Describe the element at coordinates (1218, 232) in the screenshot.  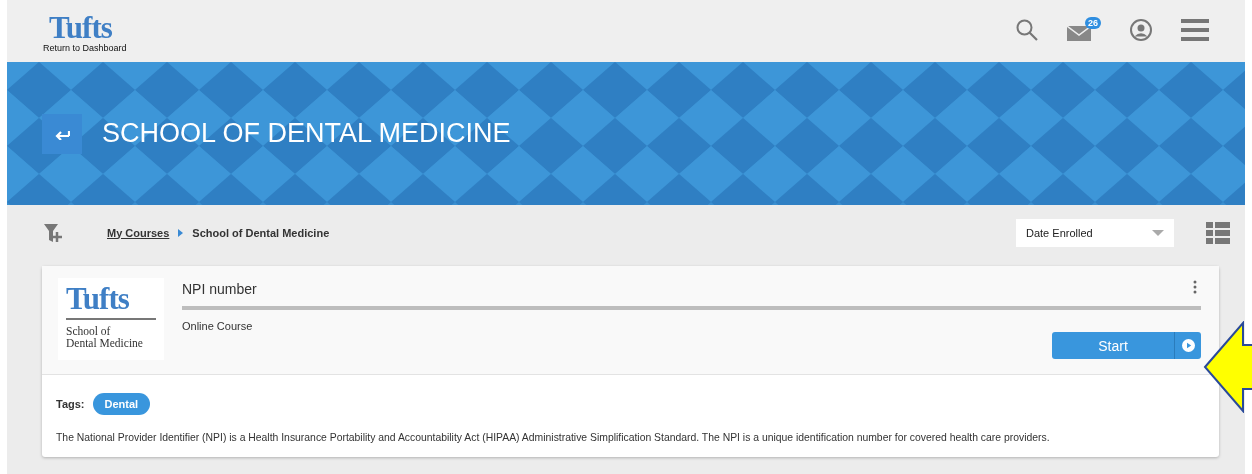
I see `list-view-icon` at that location.